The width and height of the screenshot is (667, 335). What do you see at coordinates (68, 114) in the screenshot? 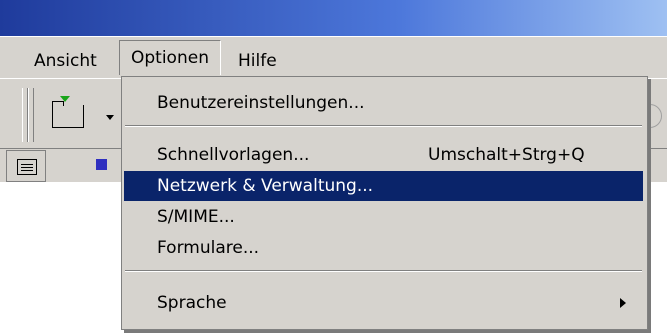
I see `new-folder-icon` at bounding box center [68, 114].